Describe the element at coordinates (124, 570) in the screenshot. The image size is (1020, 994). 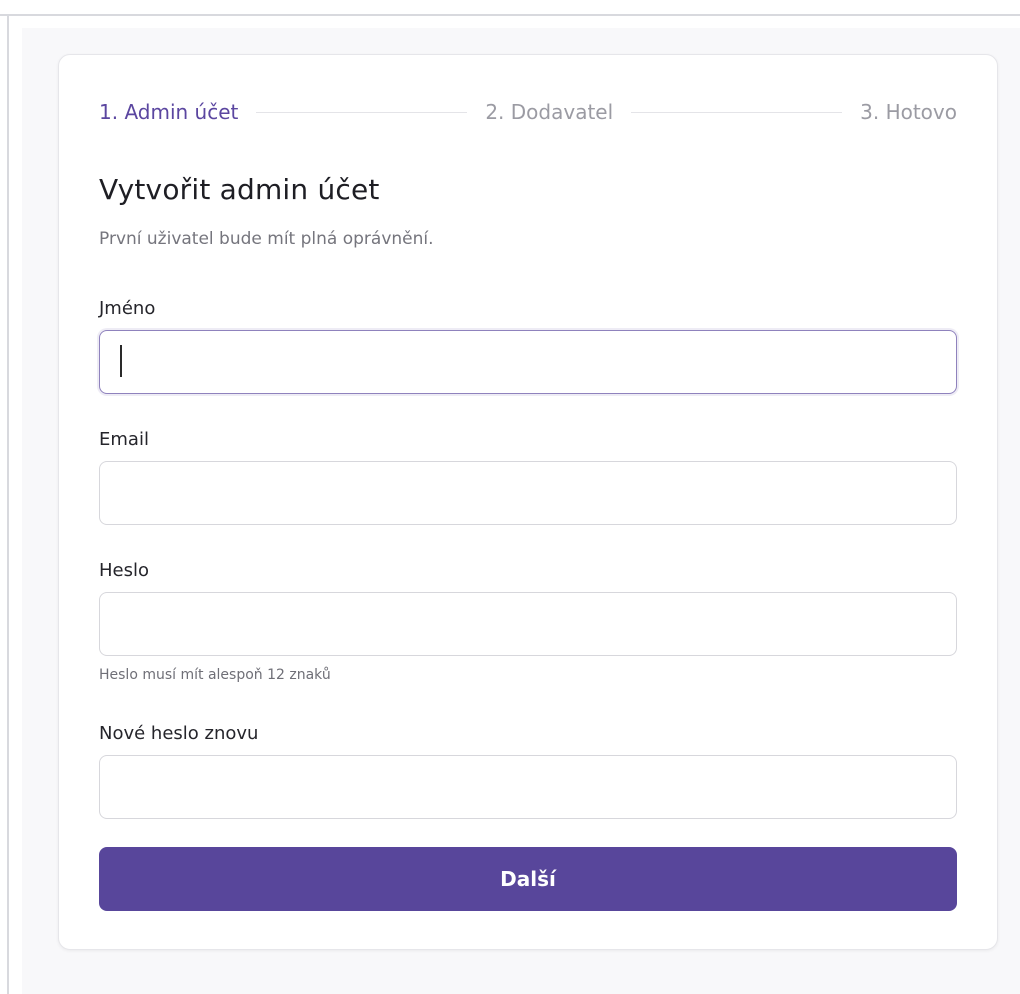
I see `password-label: Heslo` at that location.